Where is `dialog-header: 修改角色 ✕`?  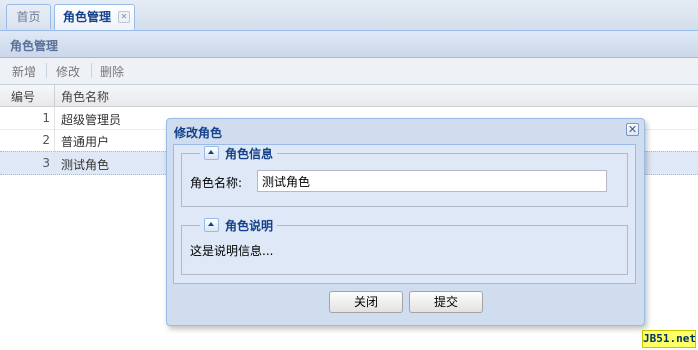
dialog-header: 修改角色 ✕ is located at coordinates (405, 131).